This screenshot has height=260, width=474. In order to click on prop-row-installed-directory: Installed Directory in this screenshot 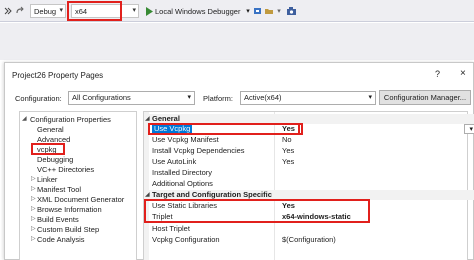, I will do `click(309, 173)`.